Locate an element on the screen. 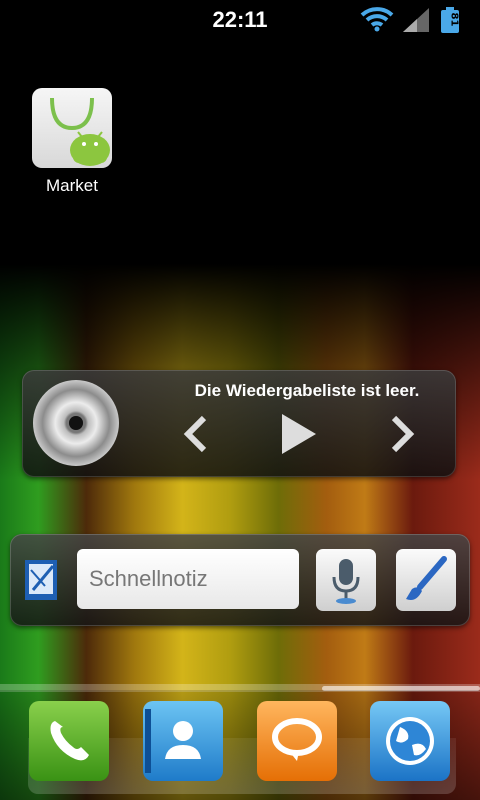 Image resolution: width=480 pixels, height=800 pixels. music-widget: Die Wiedergabeliste ist leer. is located at coordinates (239, 423).